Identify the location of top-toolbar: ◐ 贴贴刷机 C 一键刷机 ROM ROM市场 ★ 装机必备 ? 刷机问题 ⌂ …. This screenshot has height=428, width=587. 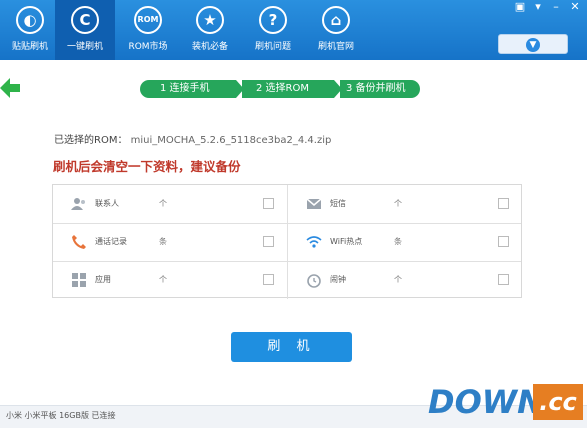
(293, 30).